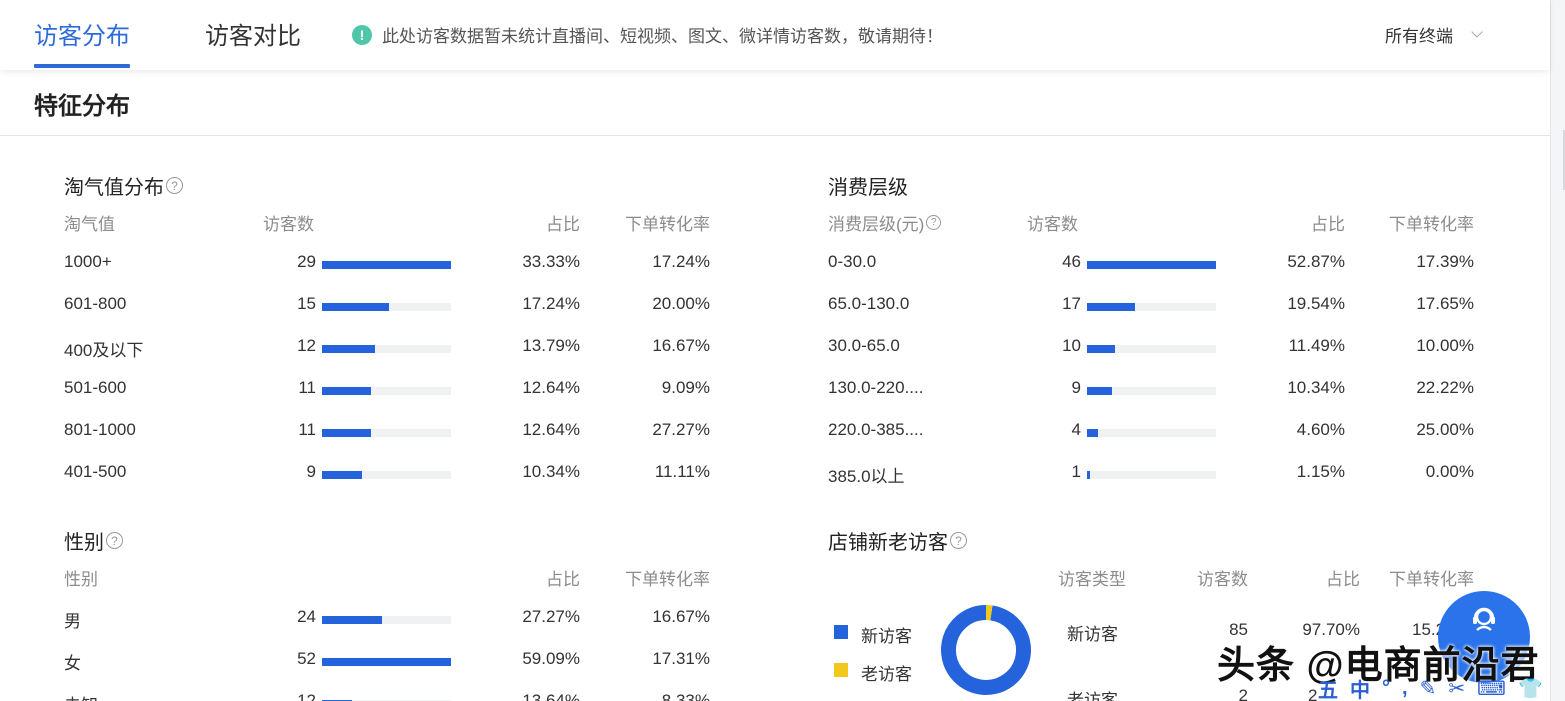 Image resolution: width=1565 pixels, height=701 pixels. What do you see at coordinates (286, 262) in the screenshot?
I see `taoqi-row-count: 29` at bounding box center [286, 262].